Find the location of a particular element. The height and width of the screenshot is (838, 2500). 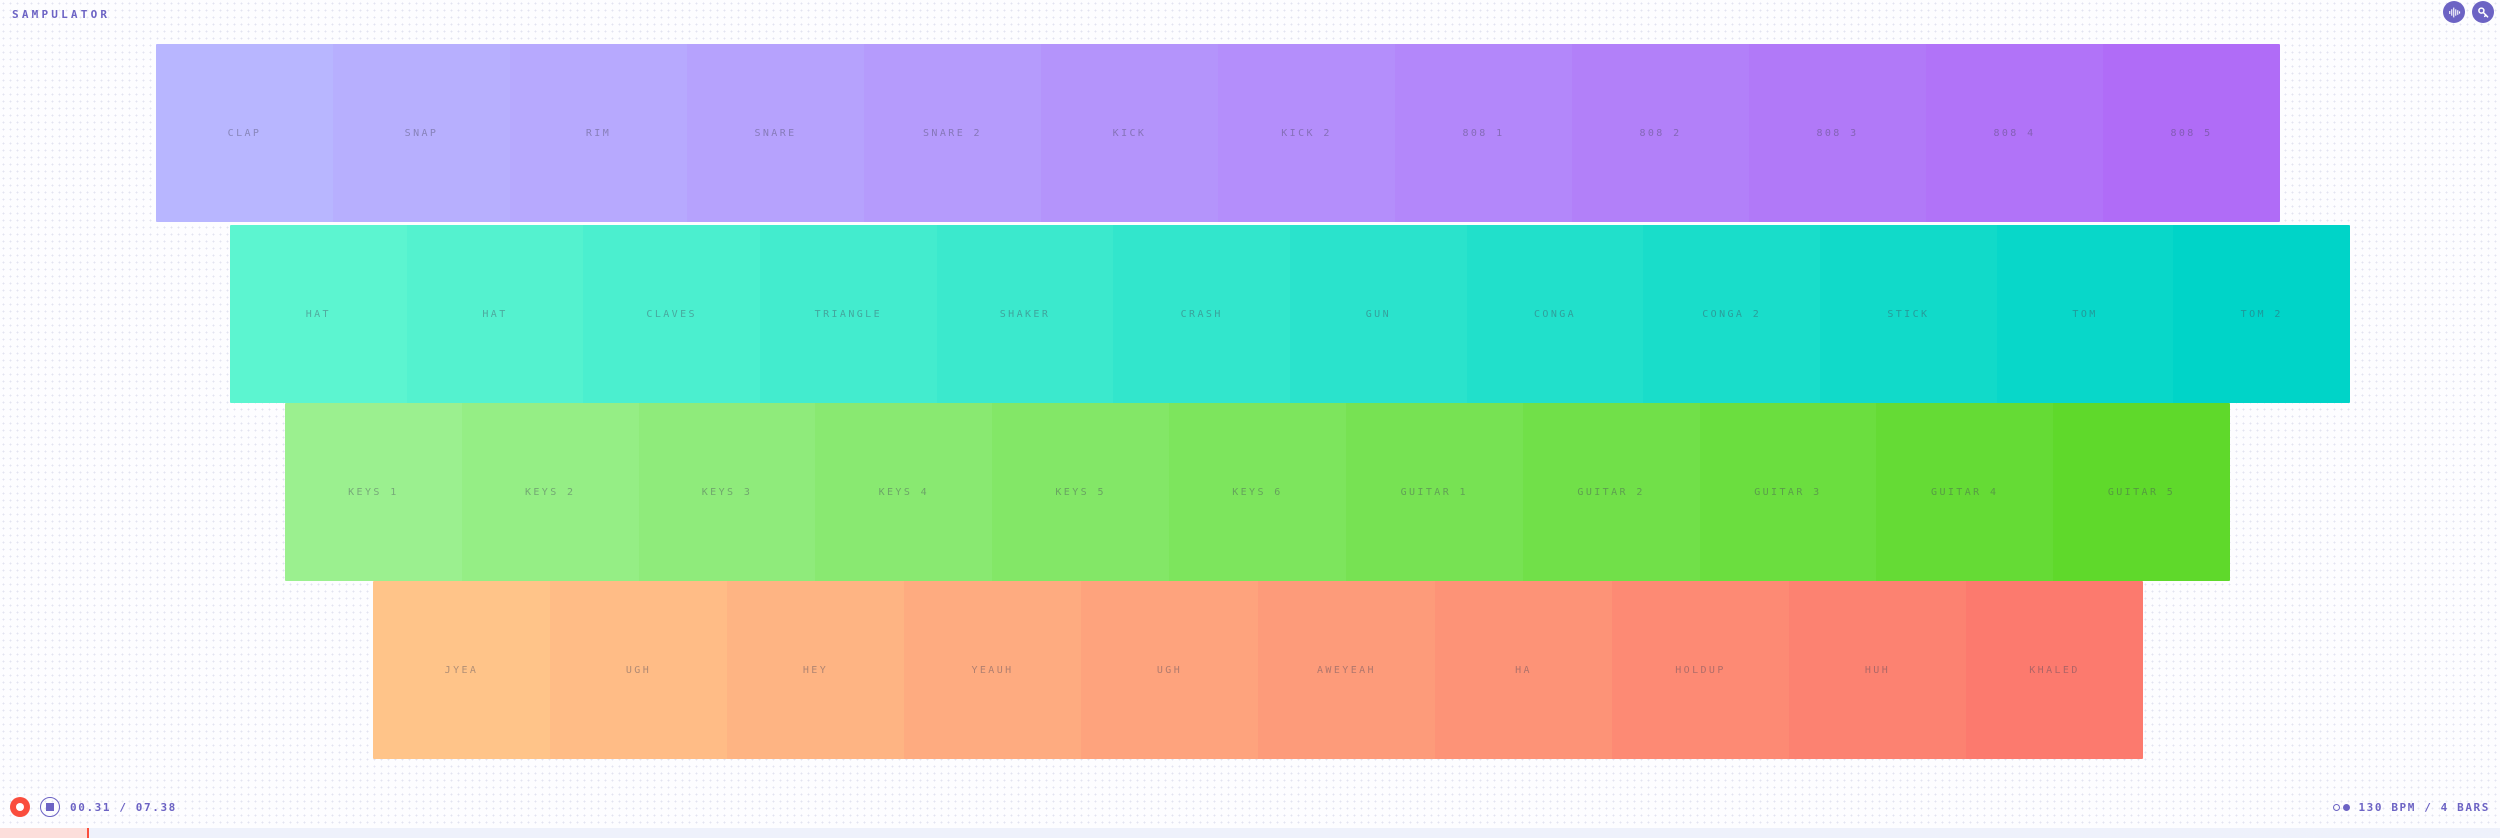

header-actions is located at coordinates (2468, 12).